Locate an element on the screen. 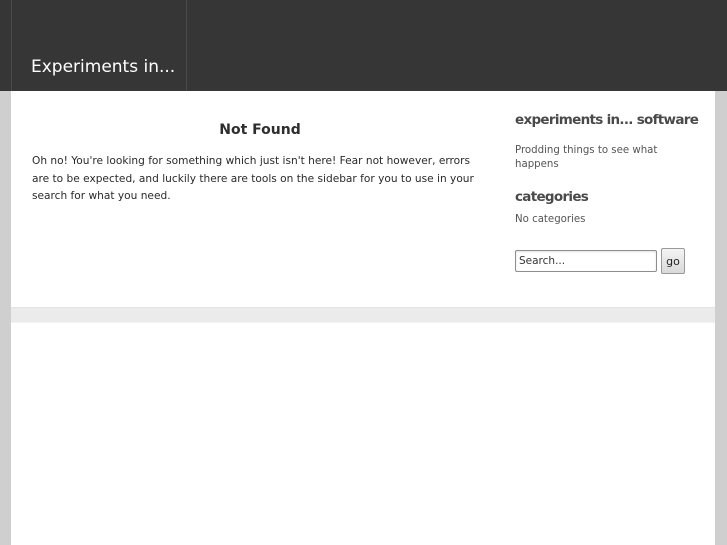 This screenshot has height=545, width=727. categories-widget-title: categories is located at coordinates (552, 197).